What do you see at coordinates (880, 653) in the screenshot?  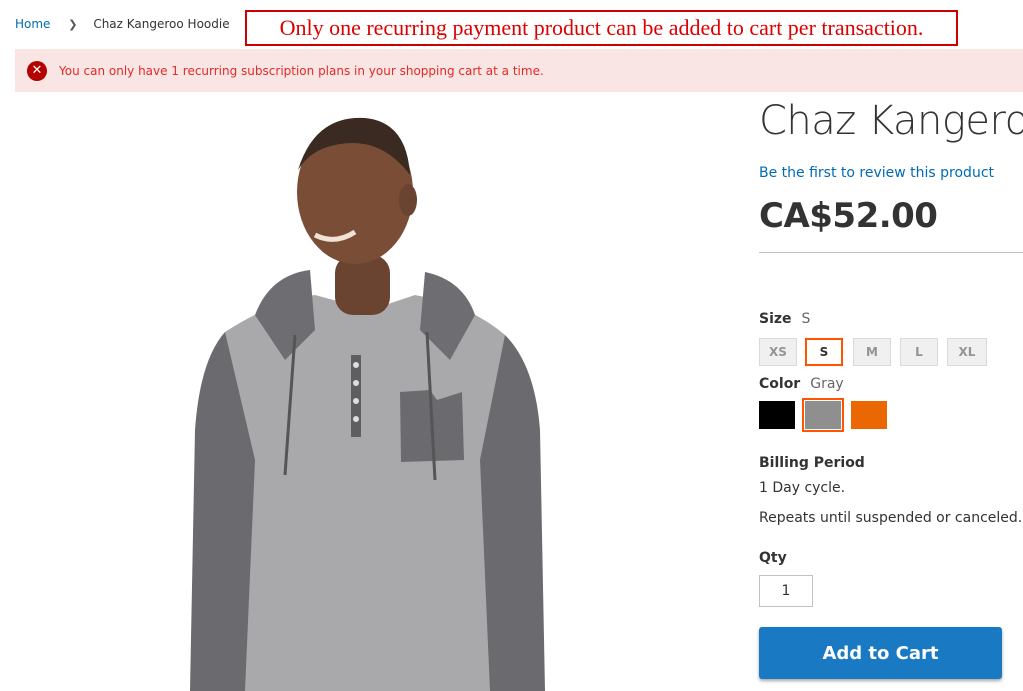 I see `add-to-cart-button: Add to Cart` at bounding box center [880, 653].